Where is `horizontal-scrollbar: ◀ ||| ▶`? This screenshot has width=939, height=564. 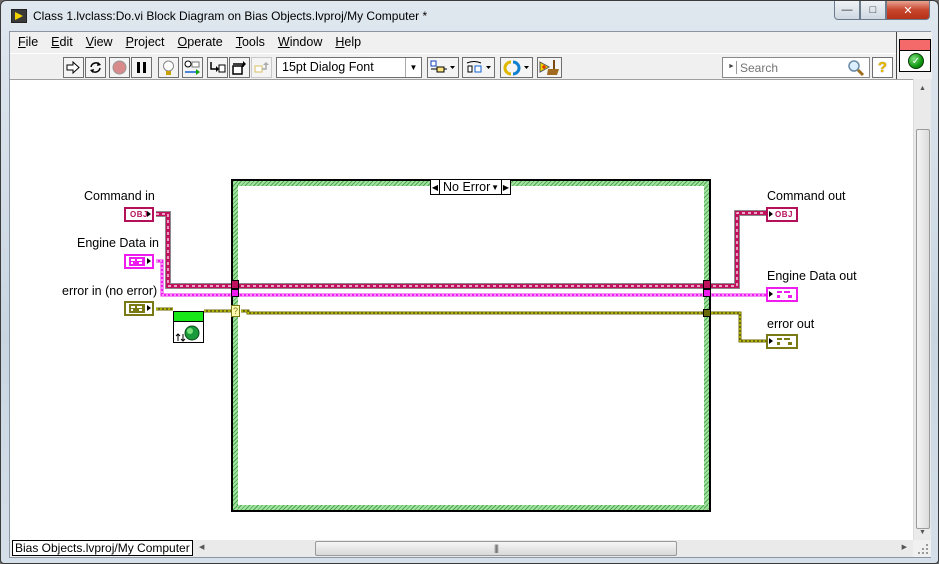
horizontal-scrollbar: ◀ ||| ▶ is located at coordinates (553, 548).